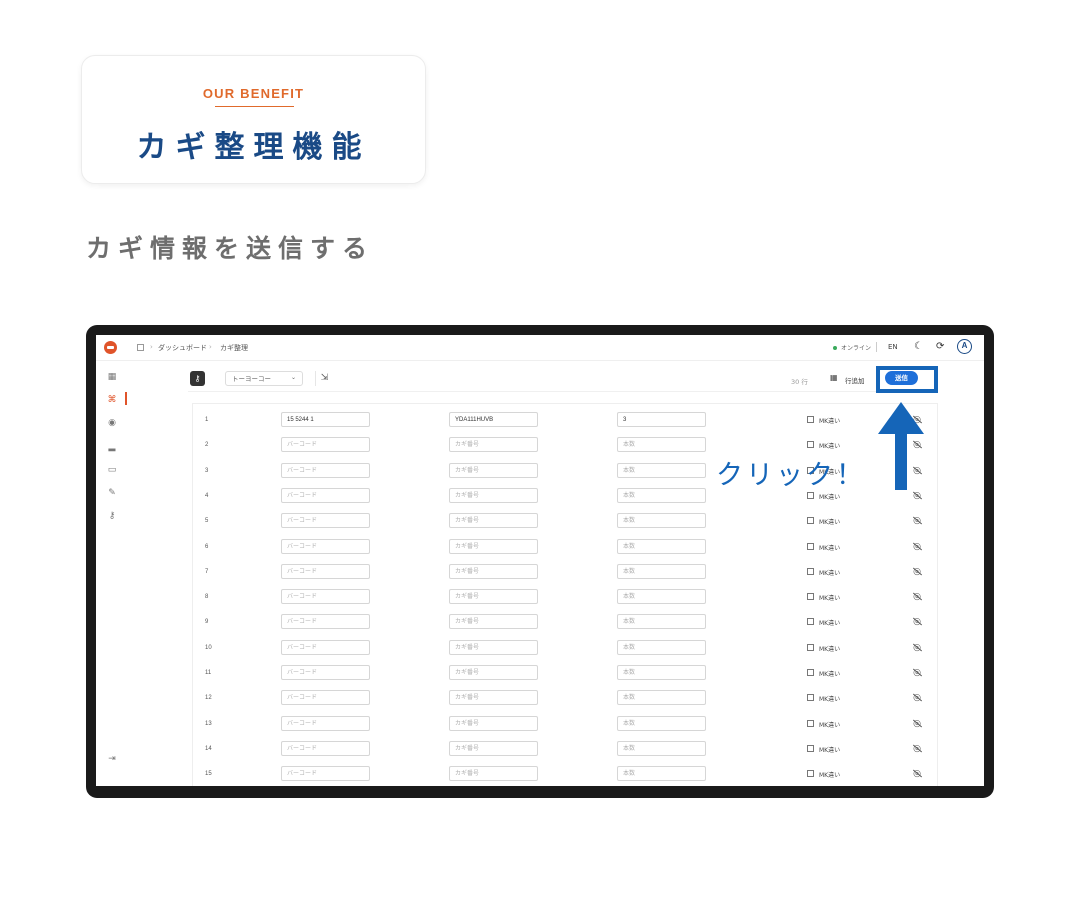 This screenshot has height=905, width=1080. Describe the element at coordinates (907, 379) in the screenshot. I see `send-button-highlight` at that location.